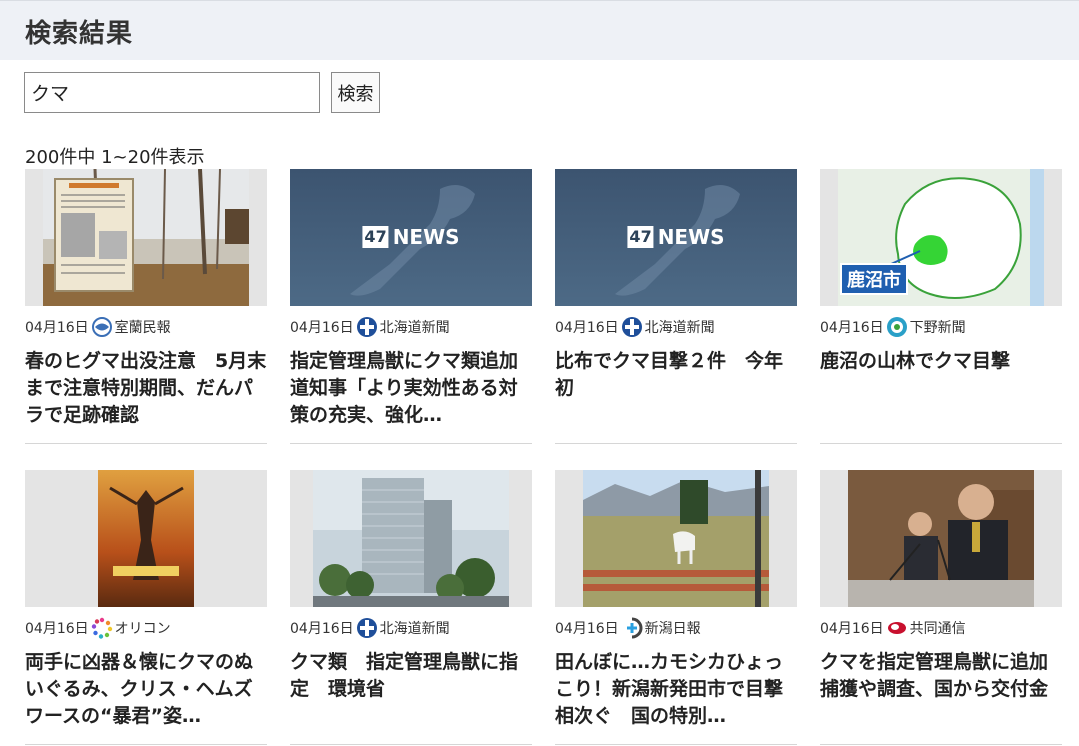 The width and height of the screenshot is (1079, 746). Describe the element at coordinates (142, 328) in the screenshot. I see `article-source: 室蘭民報` at that location.